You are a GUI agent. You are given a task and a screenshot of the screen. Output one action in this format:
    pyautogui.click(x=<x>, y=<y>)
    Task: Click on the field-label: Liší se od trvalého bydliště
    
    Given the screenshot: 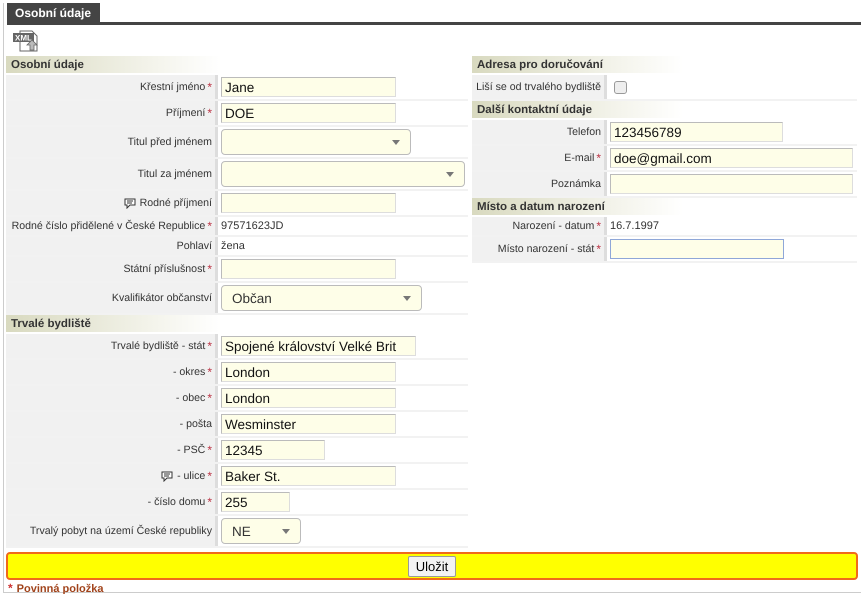 What is the action you would take?
    pyautogui.click(x=538, y=87)
    